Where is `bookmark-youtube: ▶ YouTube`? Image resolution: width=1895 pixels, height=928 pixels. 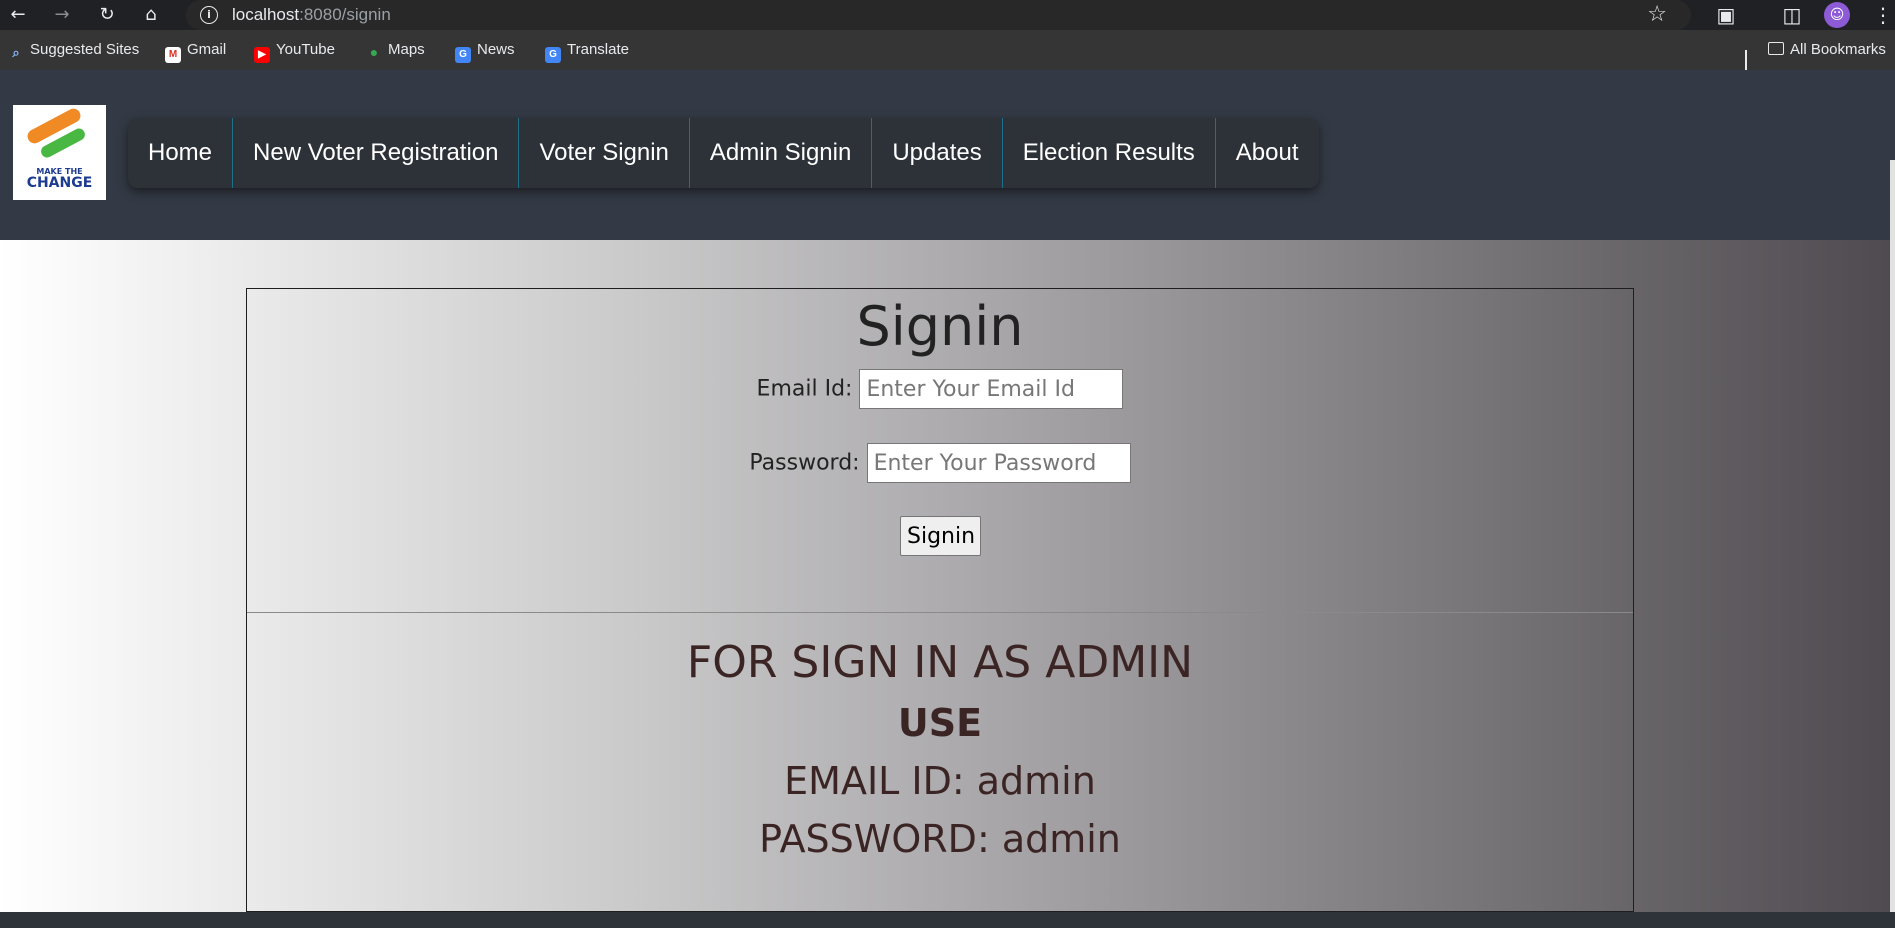
bookmark-youtube: ▶ YouTube is located at coordinates (294, 52).